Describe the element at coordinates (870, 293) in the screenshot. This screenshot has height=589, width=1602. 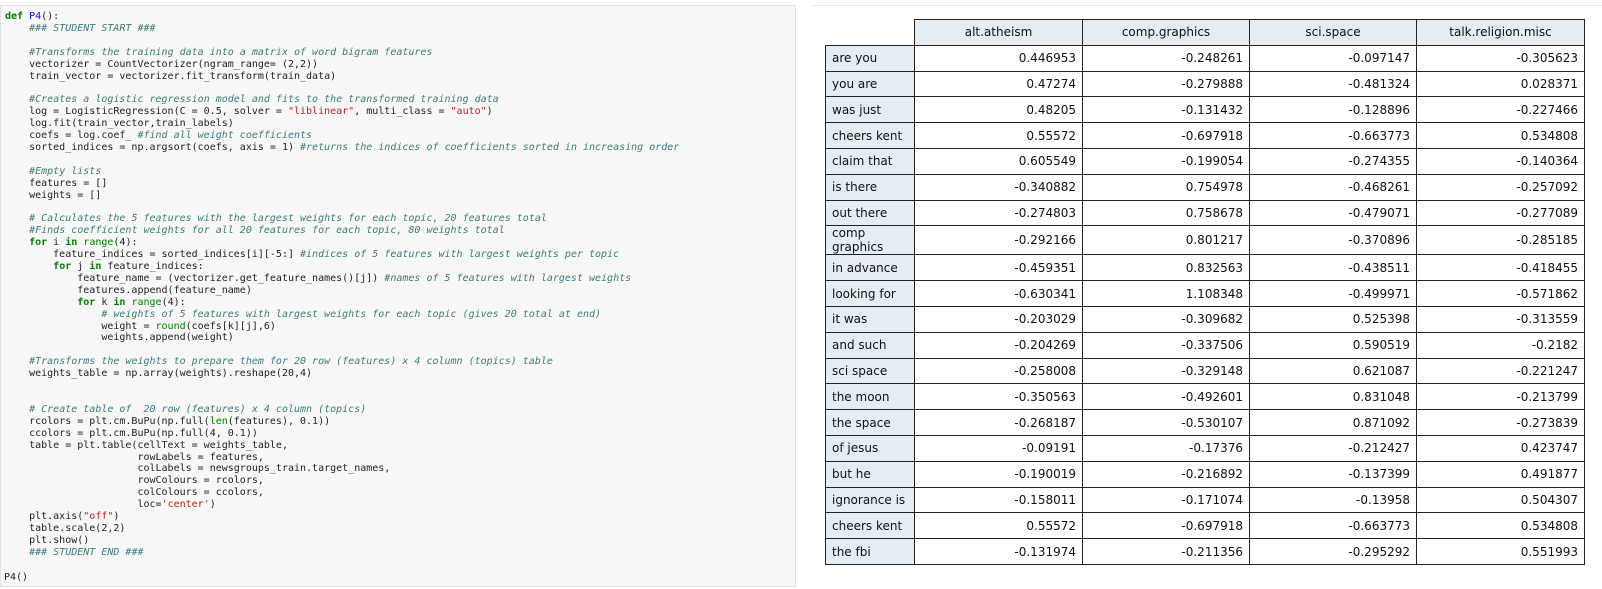
I see `row-label: looking for` at that location.